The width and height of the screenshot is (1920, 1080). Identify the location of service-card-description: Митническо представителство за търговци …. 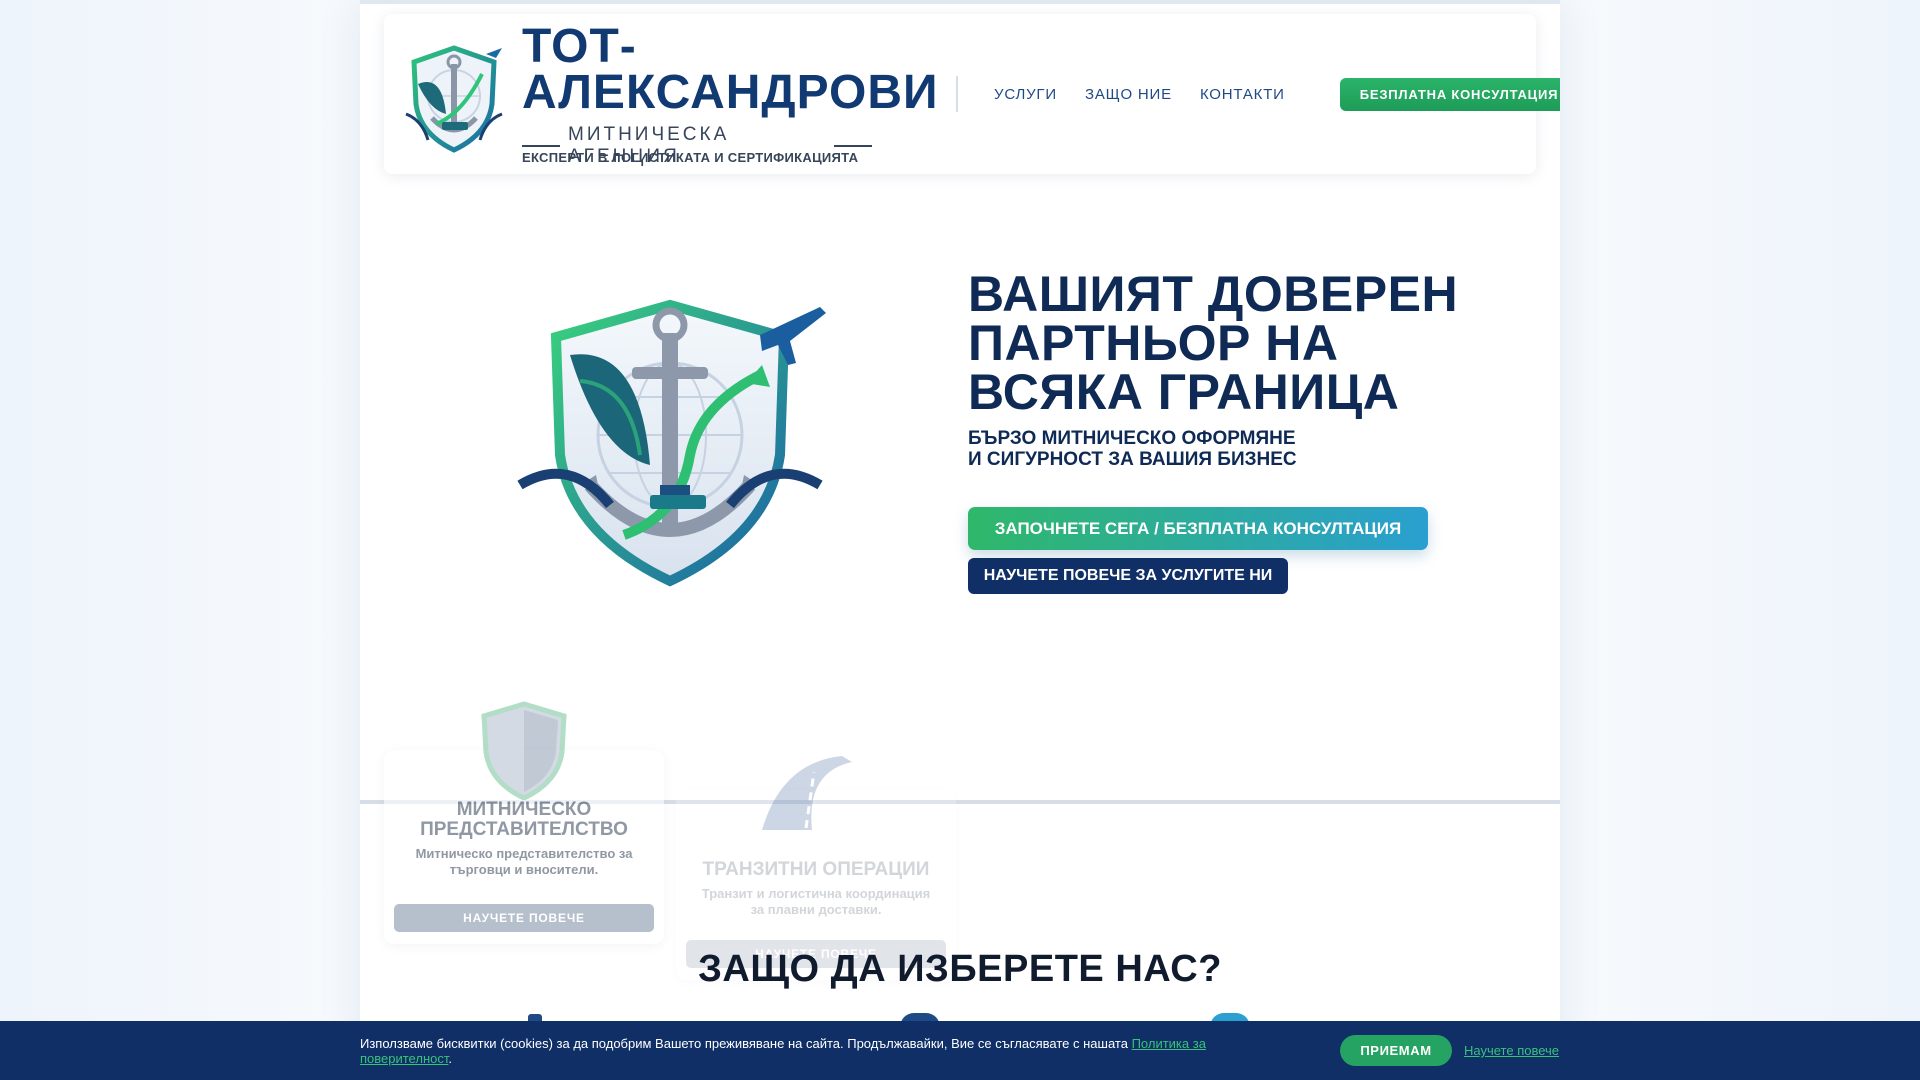
(524, 861).